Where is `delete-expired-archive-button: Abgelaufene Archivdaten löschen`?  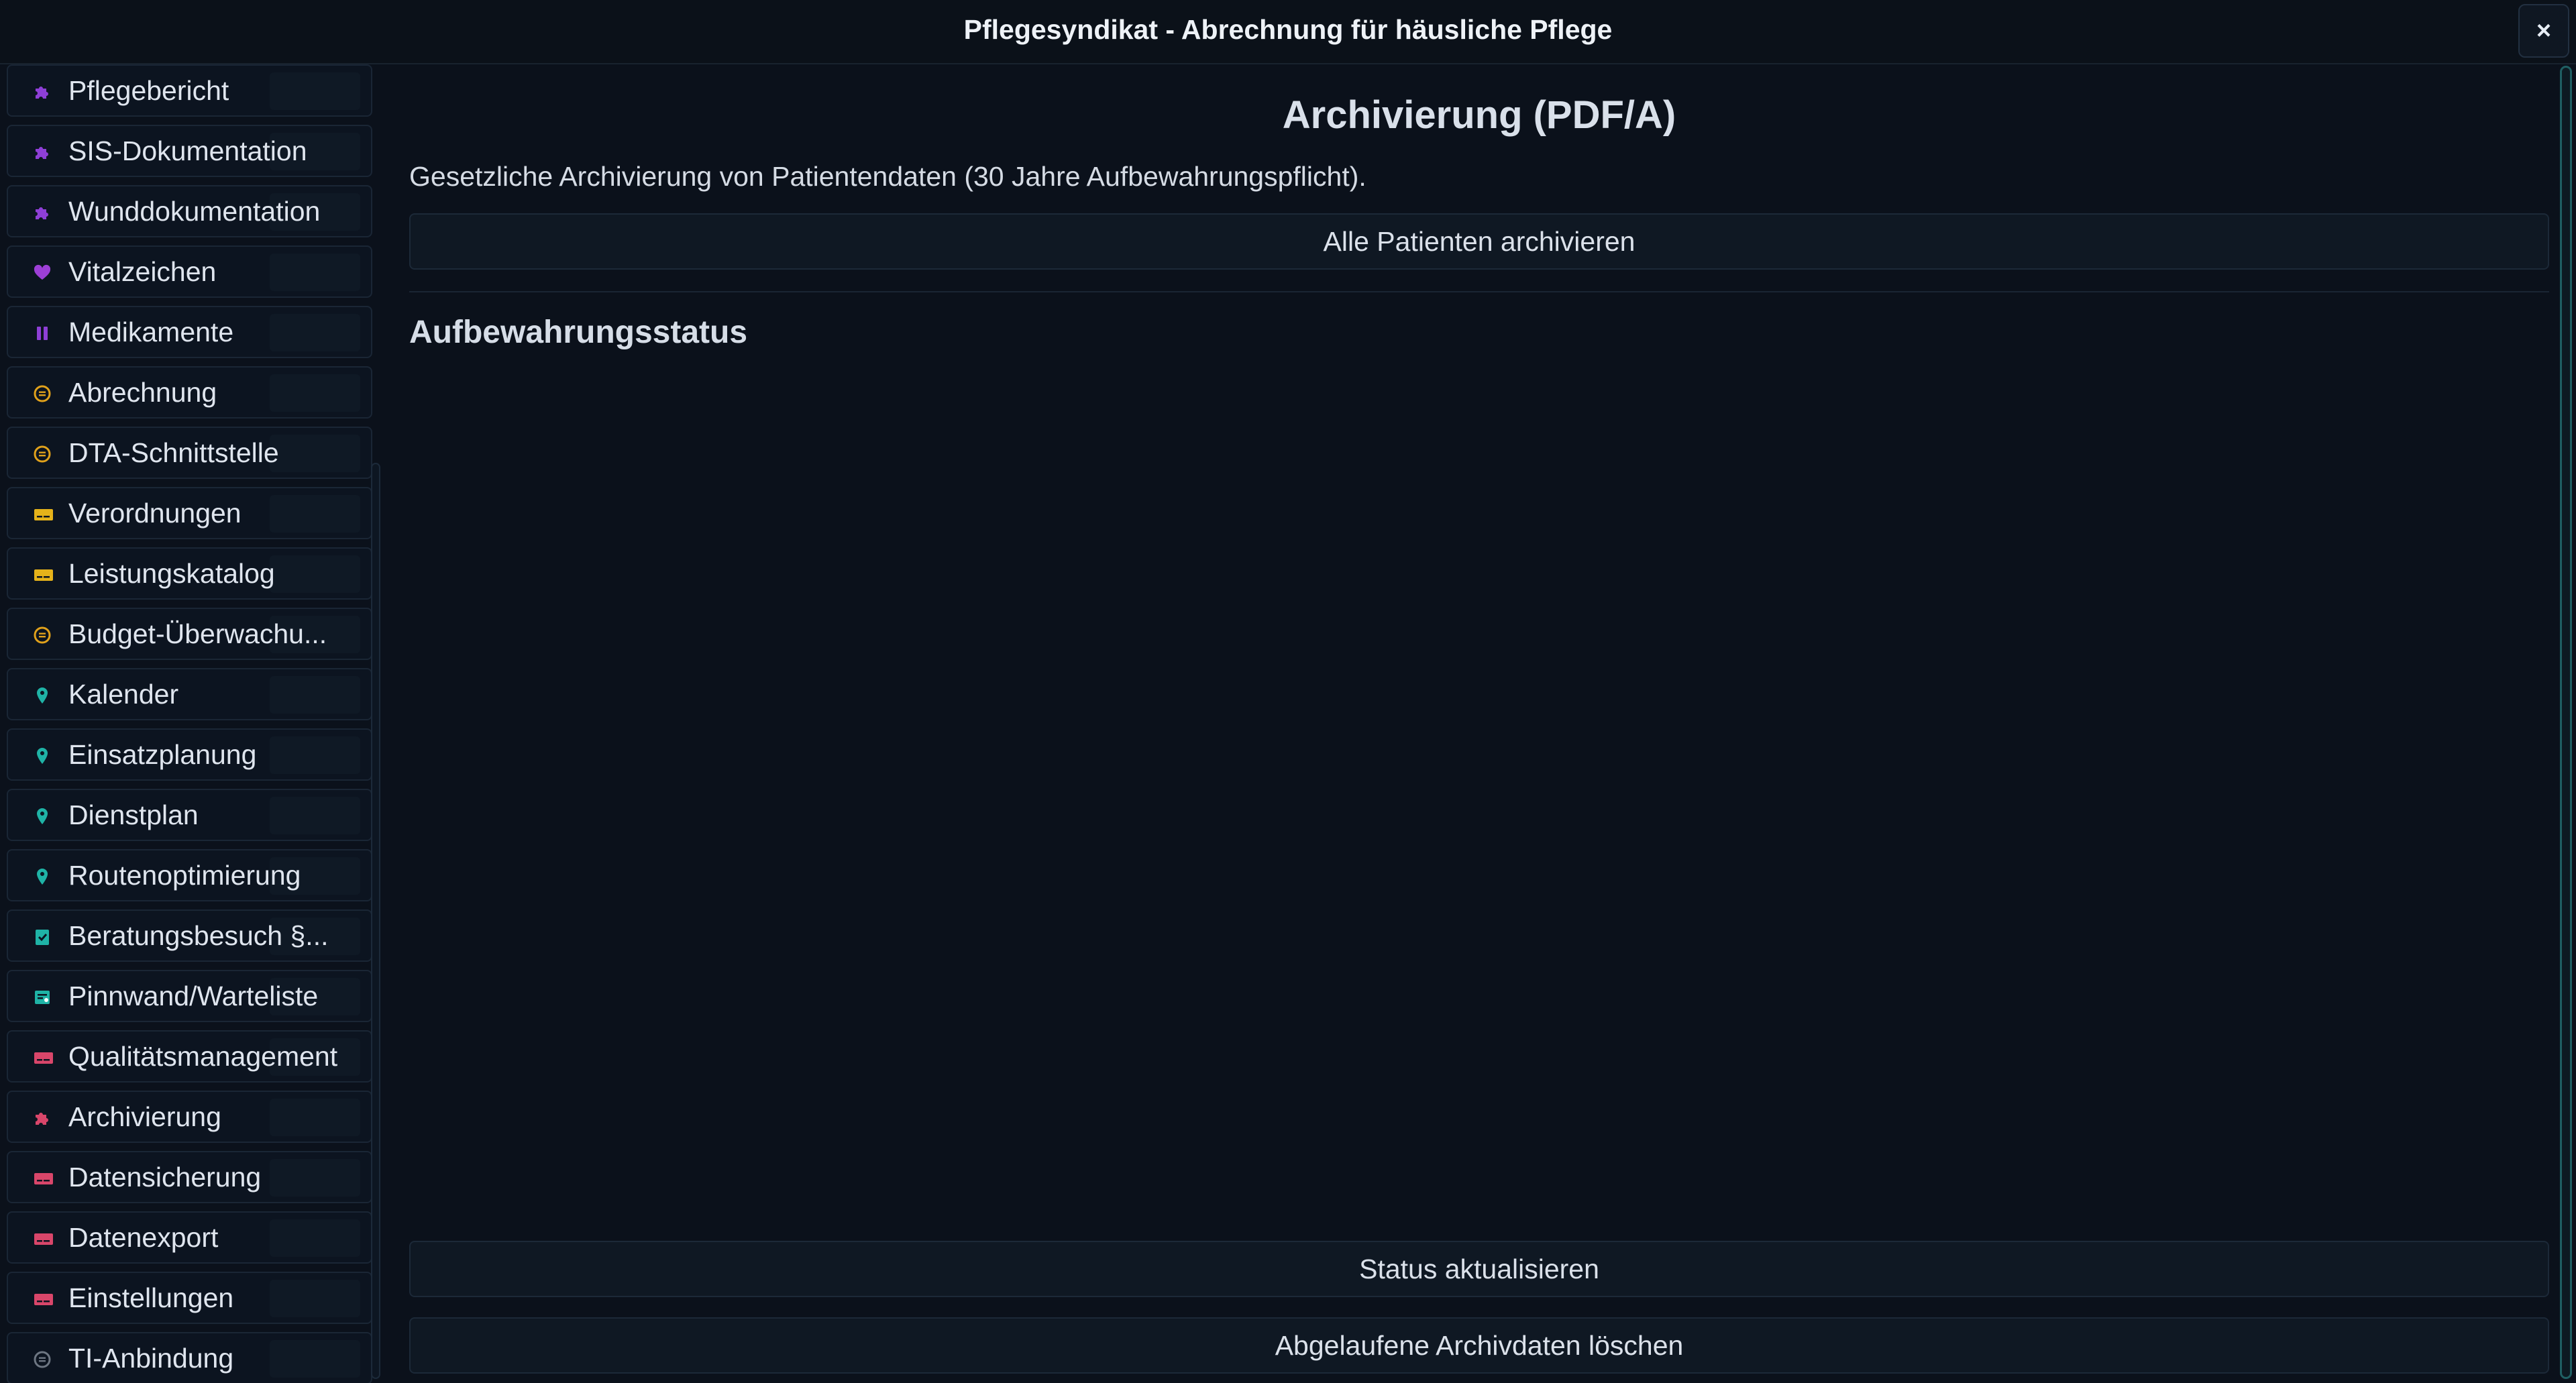 delete-expired-archive-button: Abgelaufene Archivdaten löschen is located at coordinates (1479, 1345).